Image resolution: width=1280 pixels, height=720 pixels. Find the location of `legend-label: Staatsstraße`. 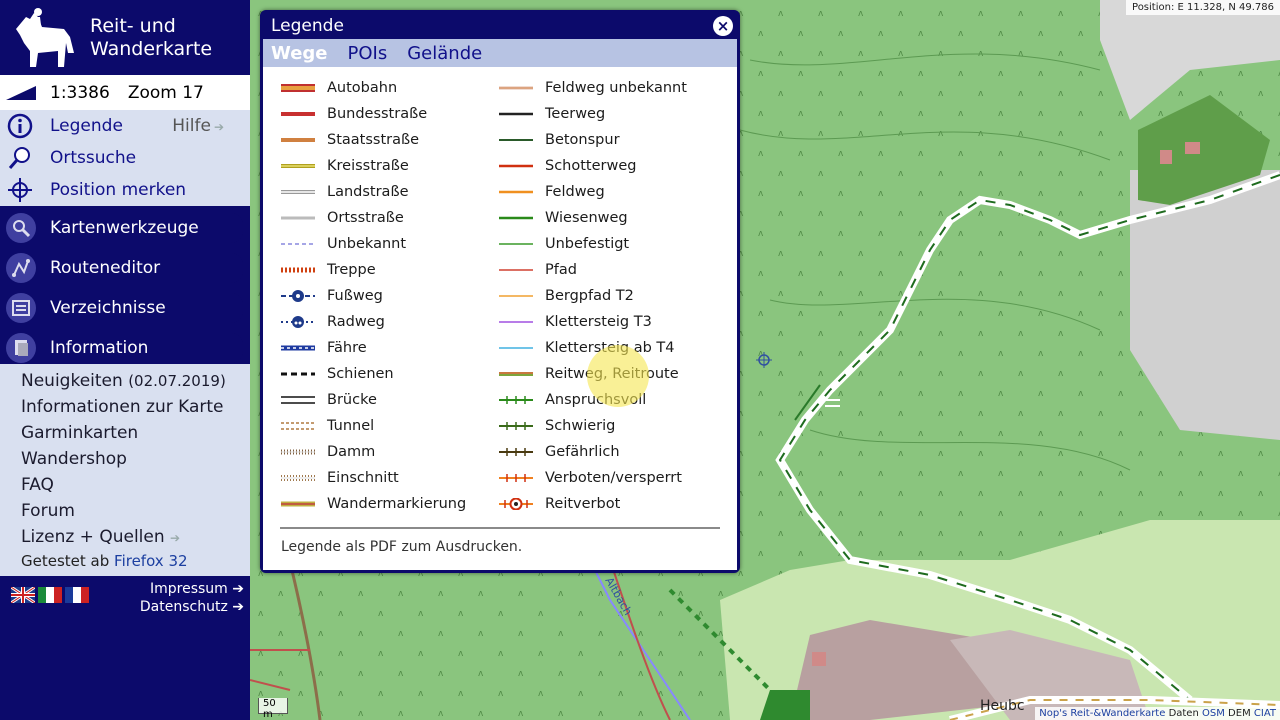

legend-label: Staatsstraße is located at coordinates (373, 140).